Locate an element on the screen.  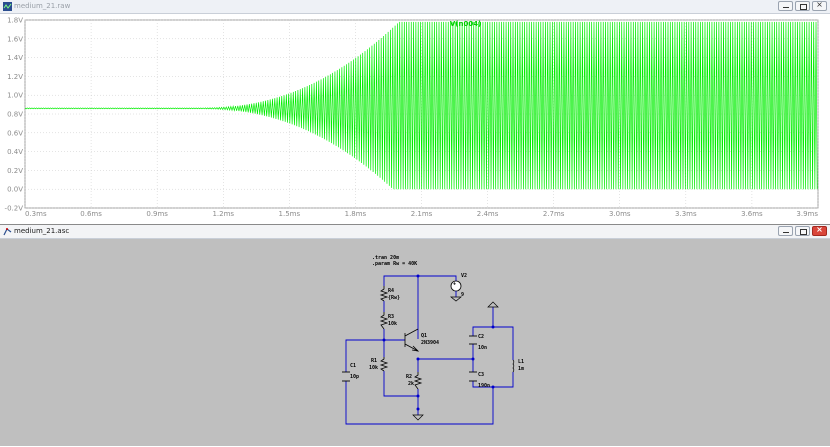
ground-symbols is located at coordinates (455, 361).